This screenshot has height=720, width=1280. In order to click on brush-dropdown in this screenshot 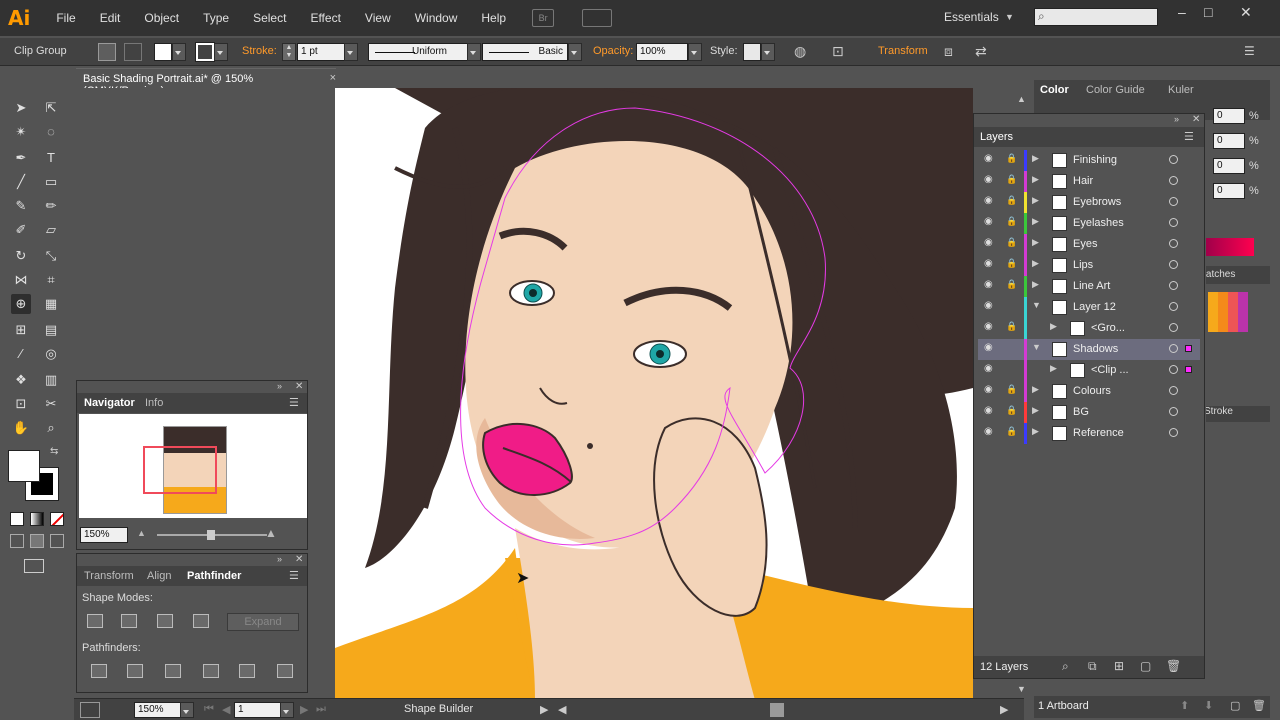, I will do `click(575, 52)`.